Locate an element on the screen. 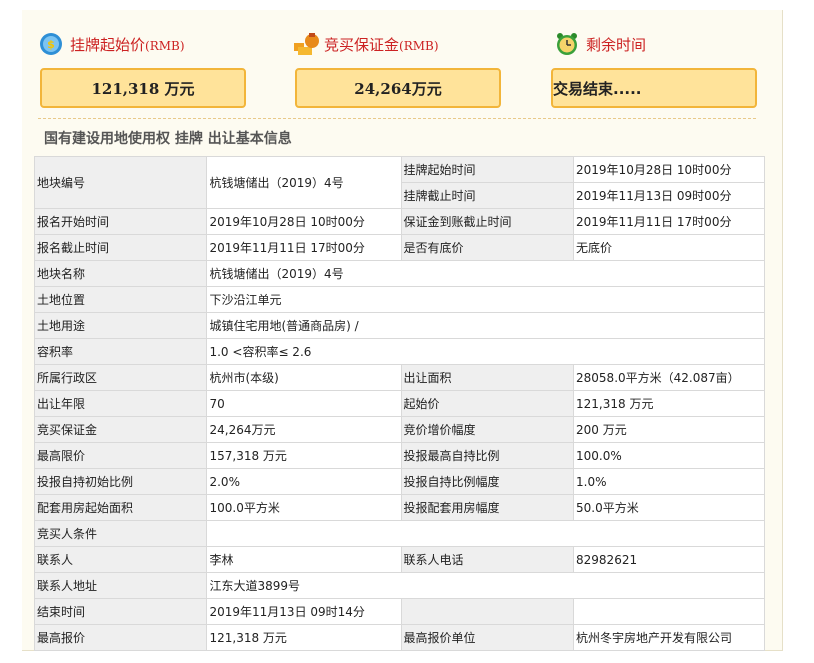 This screenshot has height=663, width=814. table-key: 地块编号 is located at coordinates (120, 182).